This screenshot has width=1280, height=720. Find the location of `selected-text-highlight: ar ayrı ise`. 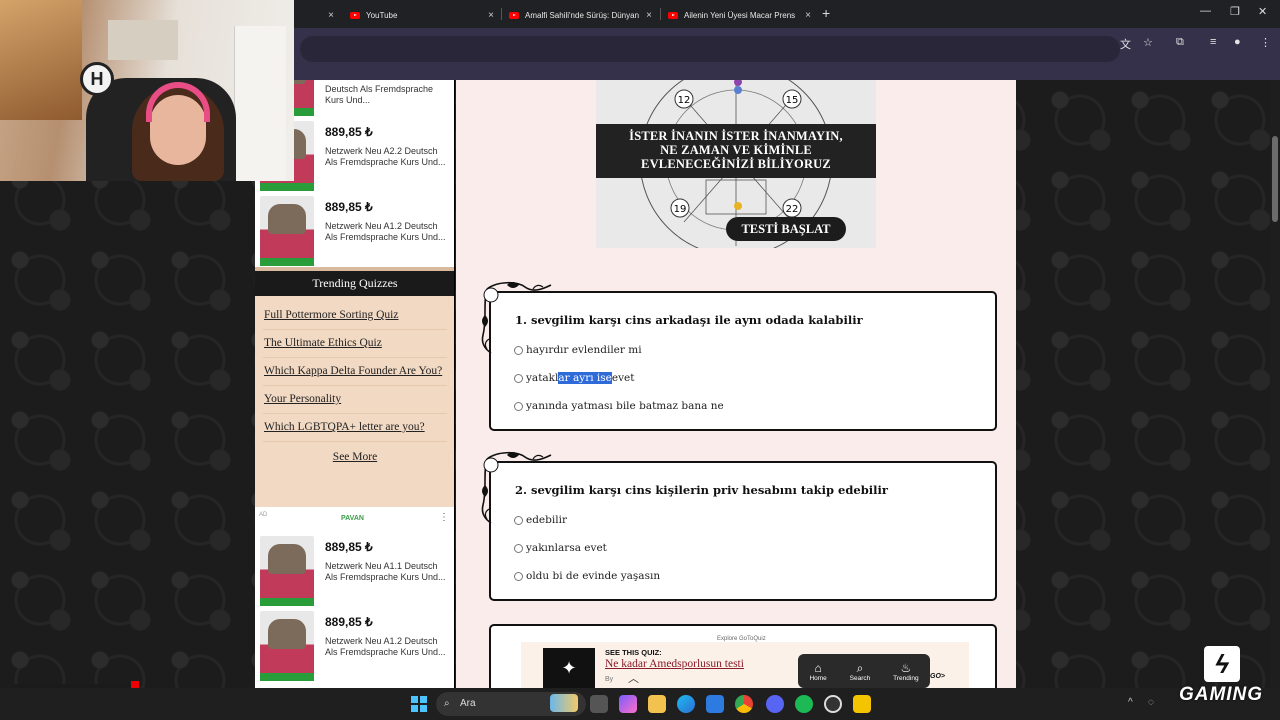

selected-text-highlight: ar ayrı ise is located at coordinates (585, 378).